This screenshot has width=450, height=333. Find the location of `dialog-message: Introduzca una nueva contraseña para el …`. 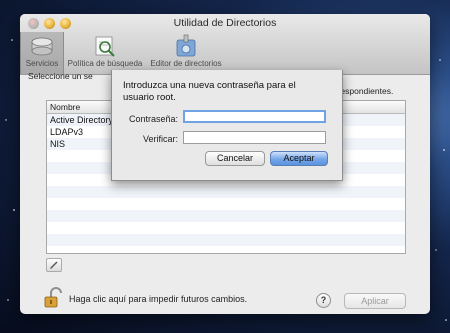

dialog-message: Introduzca una nueva contraseña para el … is located at coordinates (209, 91).